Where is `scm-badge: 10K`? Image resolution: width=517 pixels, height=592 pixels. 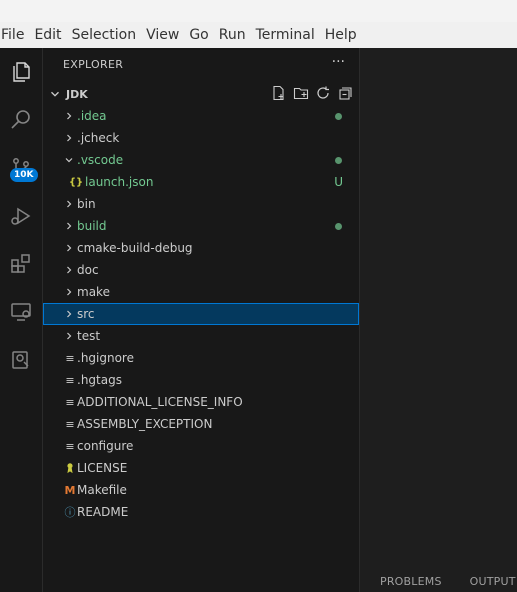 scm-badge: 10K is located at coordinates (24, 175).